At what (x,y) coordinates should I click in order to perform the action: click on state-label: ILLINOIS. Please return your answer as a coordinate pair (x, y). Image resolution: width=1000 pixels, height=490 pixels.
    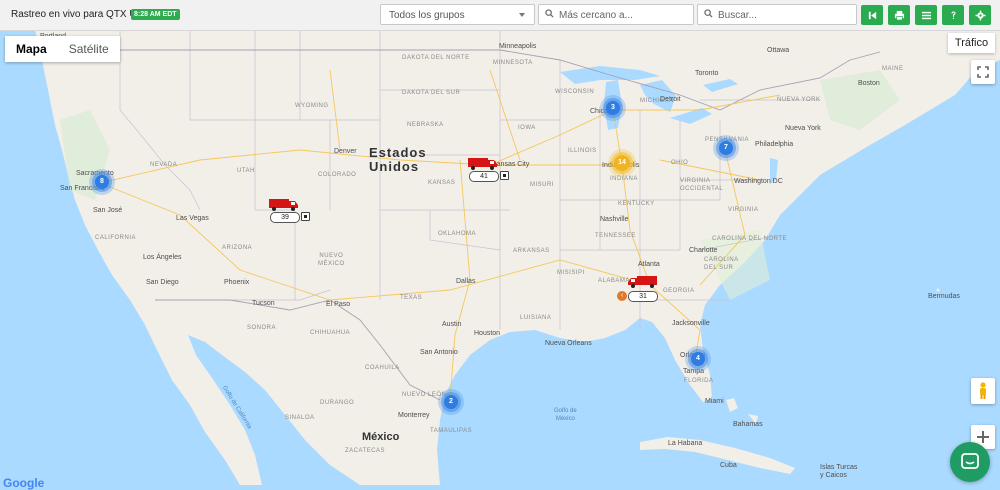
    Looking at the image, I should click on (582, 151).